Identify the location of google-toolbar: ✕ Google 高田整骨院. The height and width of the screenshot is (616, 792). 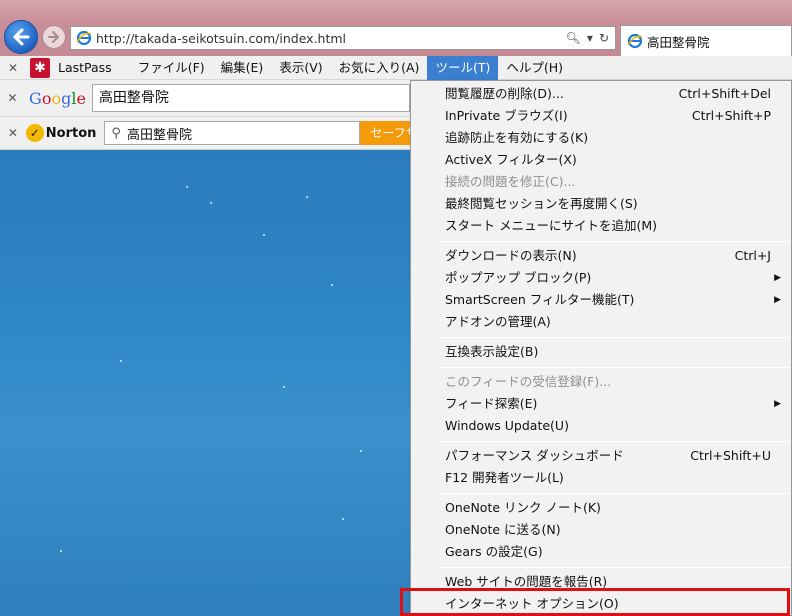
(205, 98).